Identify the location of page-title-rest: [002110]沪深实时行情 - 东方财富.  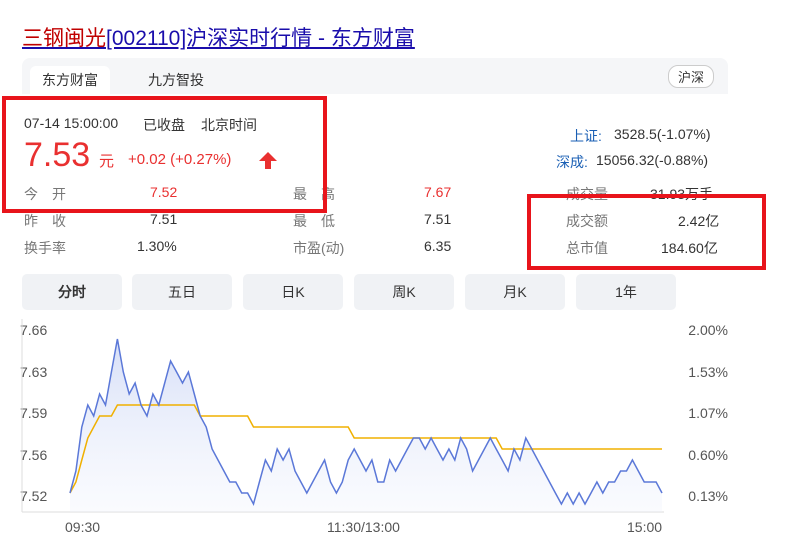
(260, 38).